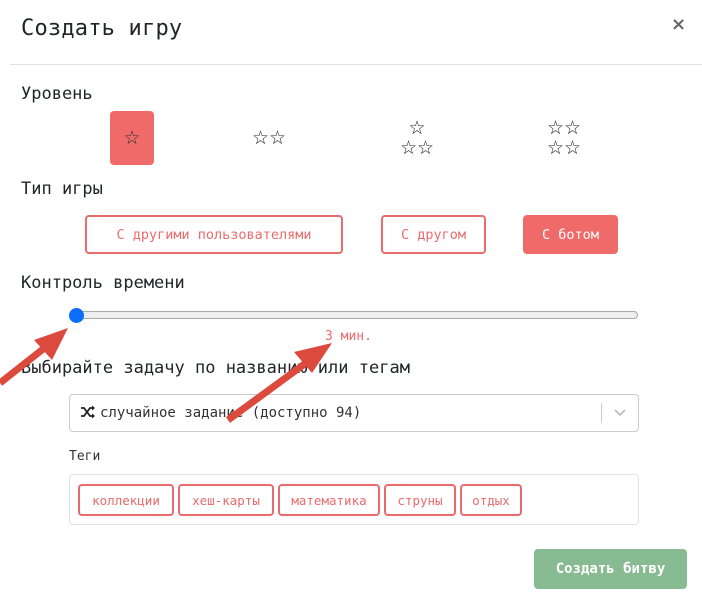 The width and height of the screenshot is (702, 610). I want to click on tag-rest: отдых, so click(491, 500).